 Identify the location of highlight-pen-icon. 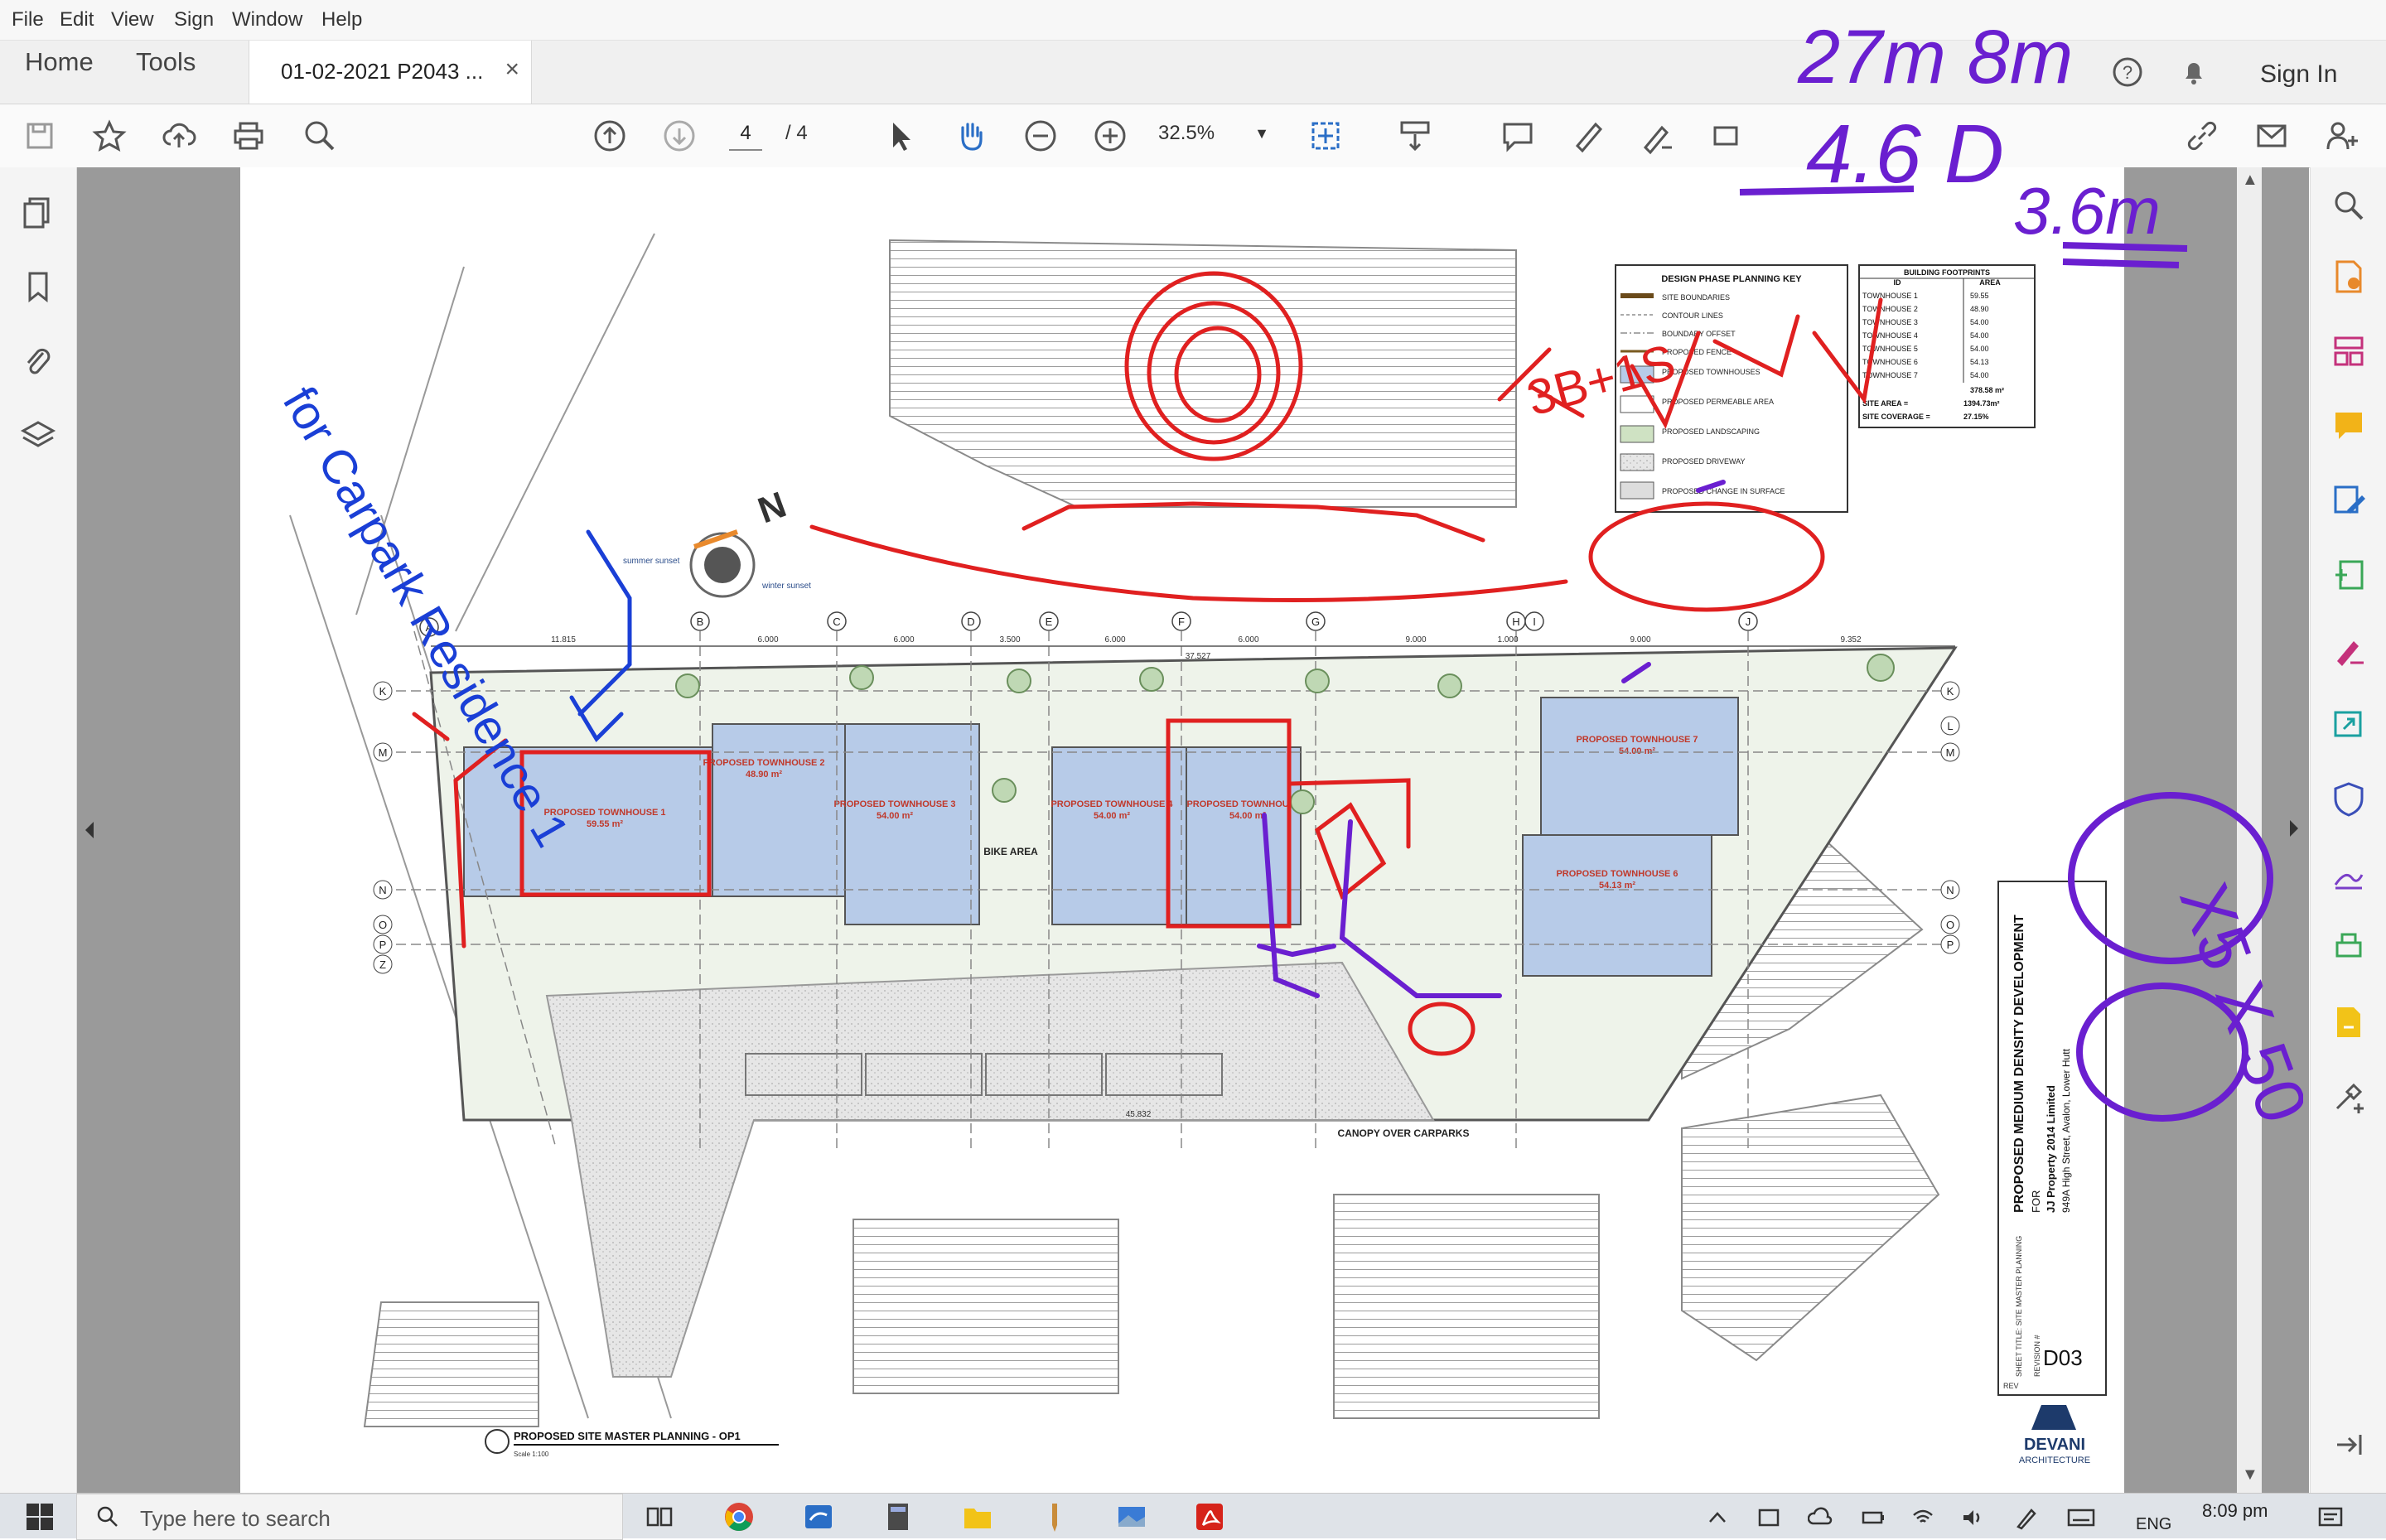
(1587, 136).